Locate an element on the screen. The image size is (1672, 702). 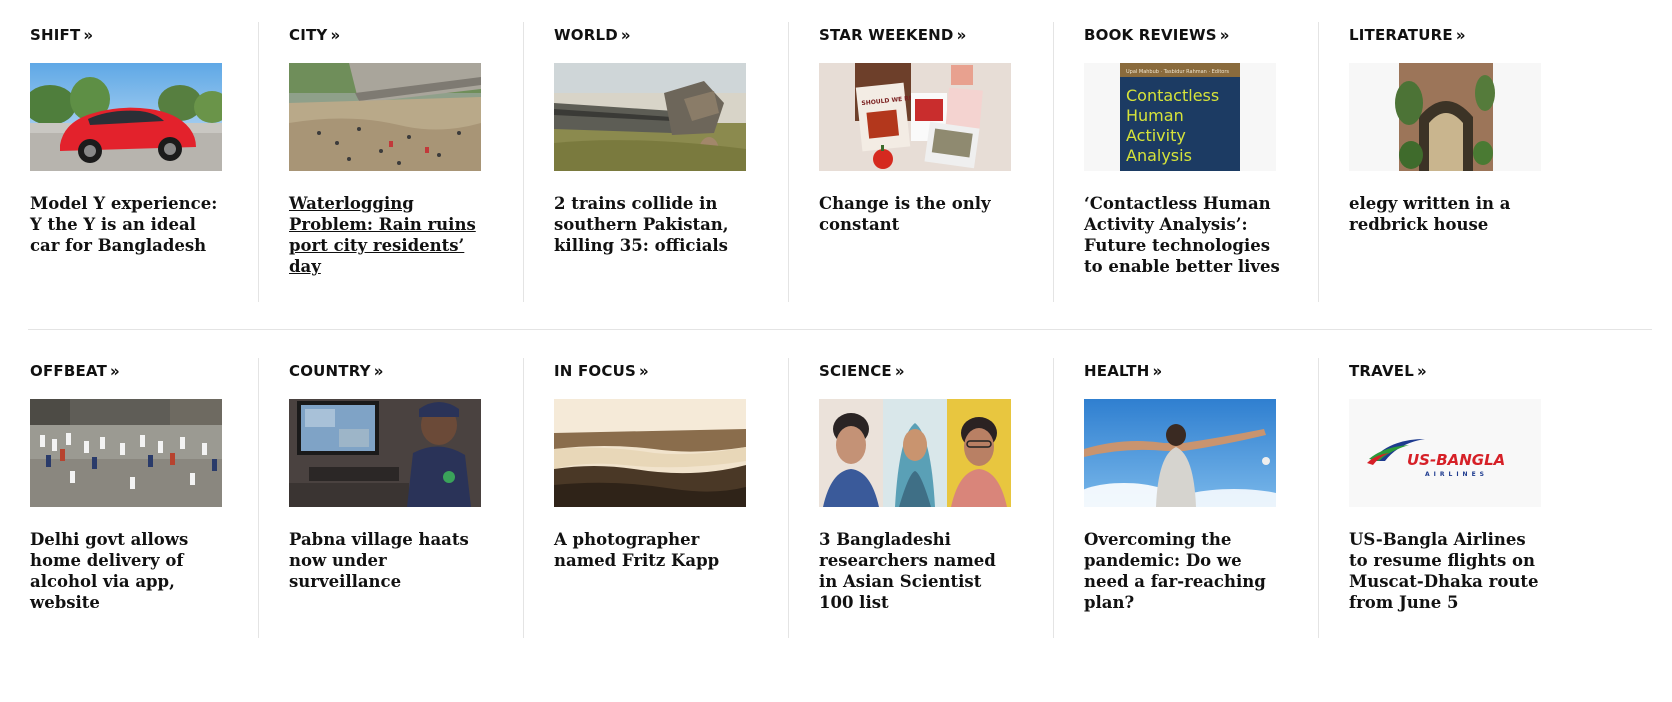
section-link-literature: LITERATURE » is located at coordinates (1407, 35).